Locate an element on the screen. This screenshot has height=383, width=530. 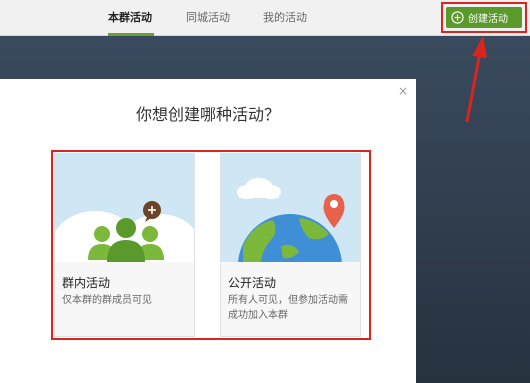
create-event-button: 创建活动 is located at coordinates (484, 17).